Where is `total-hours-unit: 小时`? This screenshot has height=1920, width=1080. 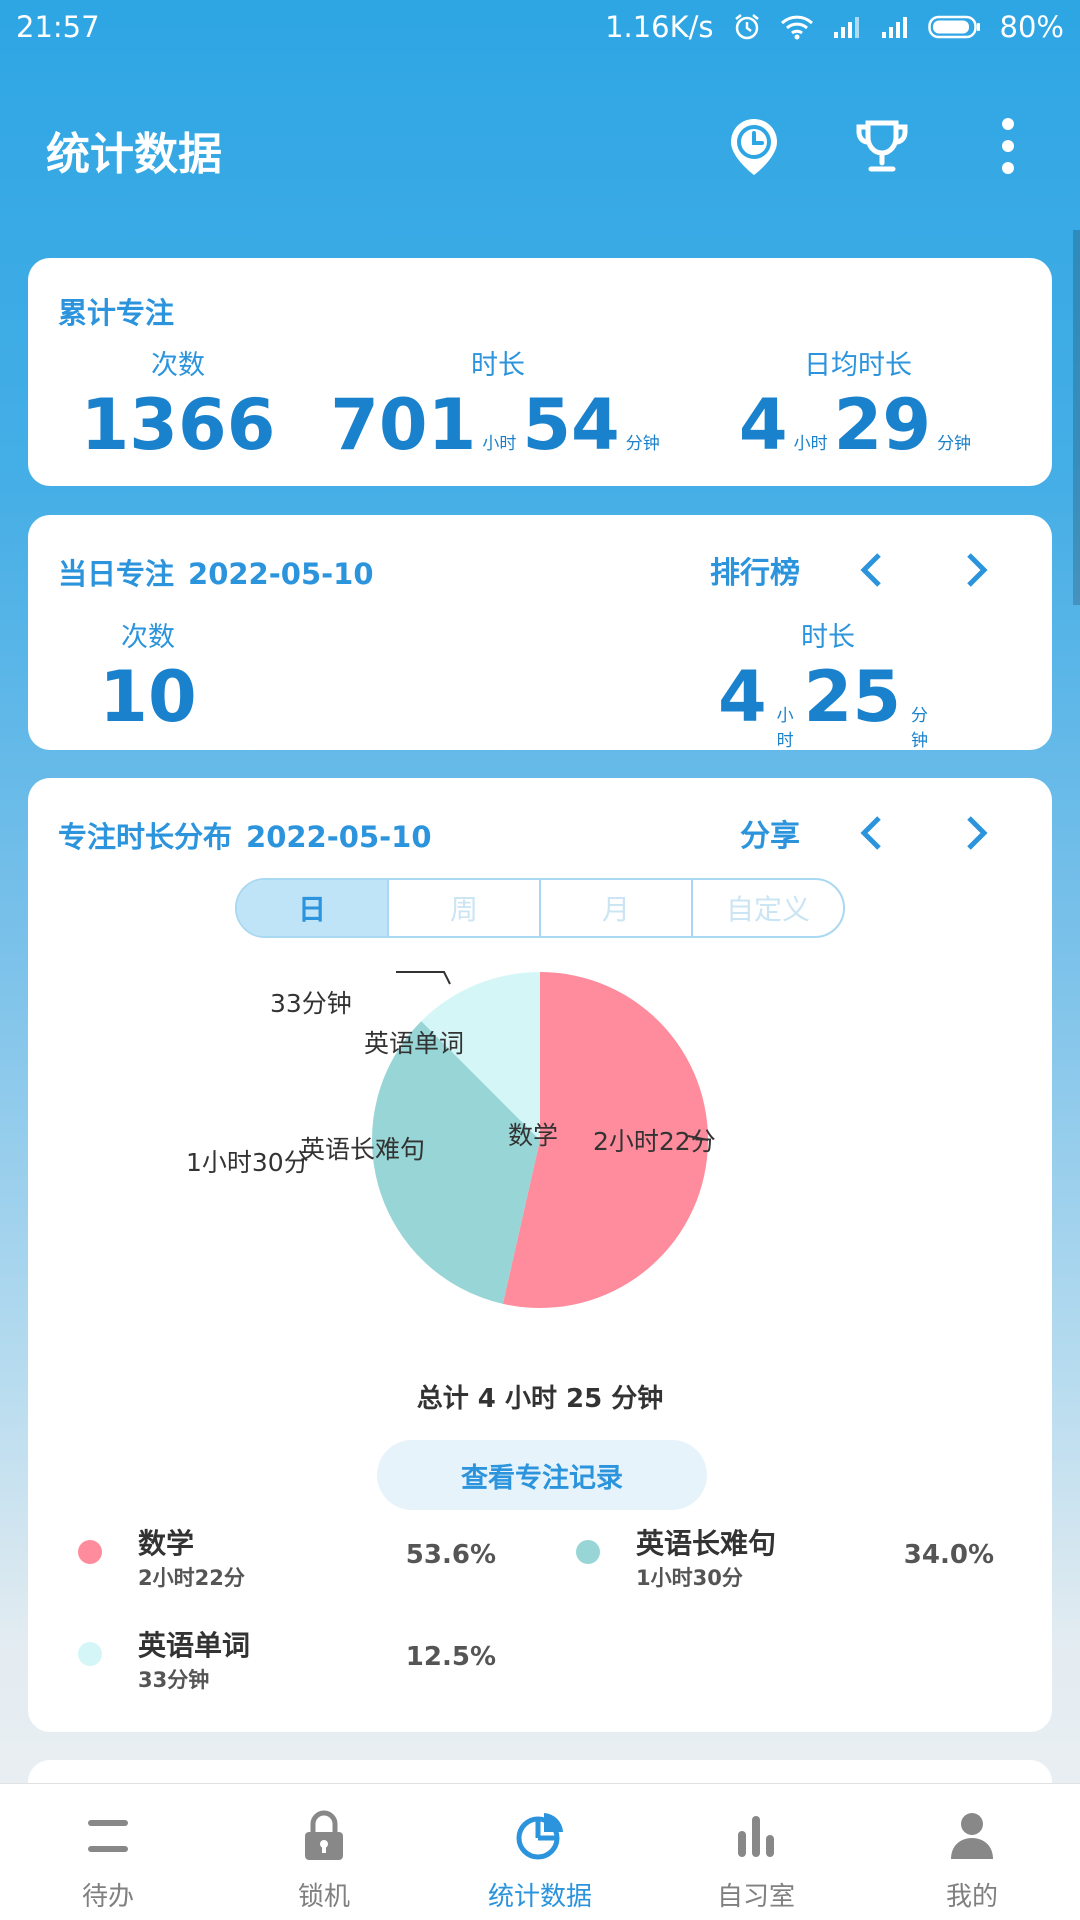 total-hours-unit: 小时 is located at coordinates (499, 444).